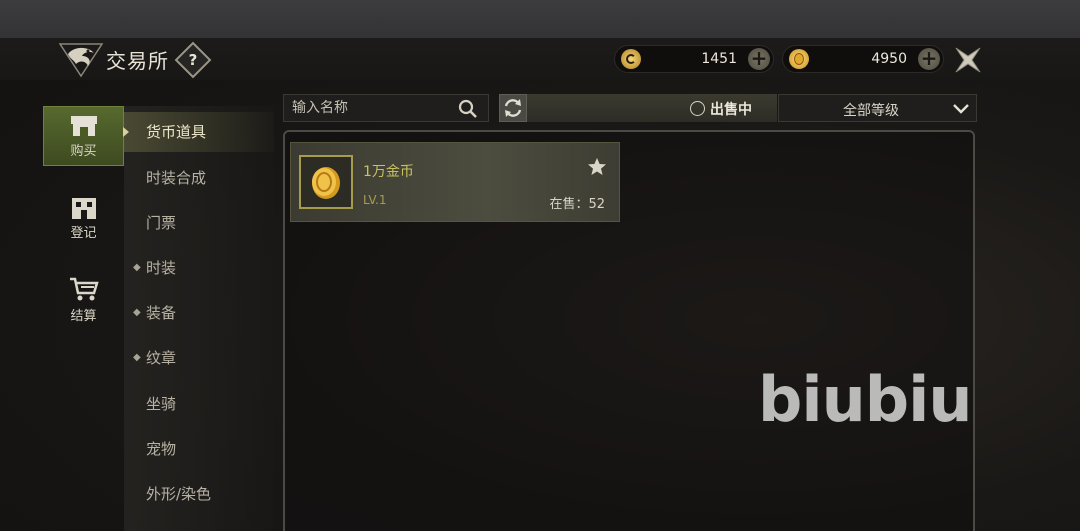 Image resolution: width=1080 pixels, height=531 pixels. Describe the element at coordinates (455, 182) in the screenshot. I see `item-card: 1万金币 LV.1 在售：52` at that location.